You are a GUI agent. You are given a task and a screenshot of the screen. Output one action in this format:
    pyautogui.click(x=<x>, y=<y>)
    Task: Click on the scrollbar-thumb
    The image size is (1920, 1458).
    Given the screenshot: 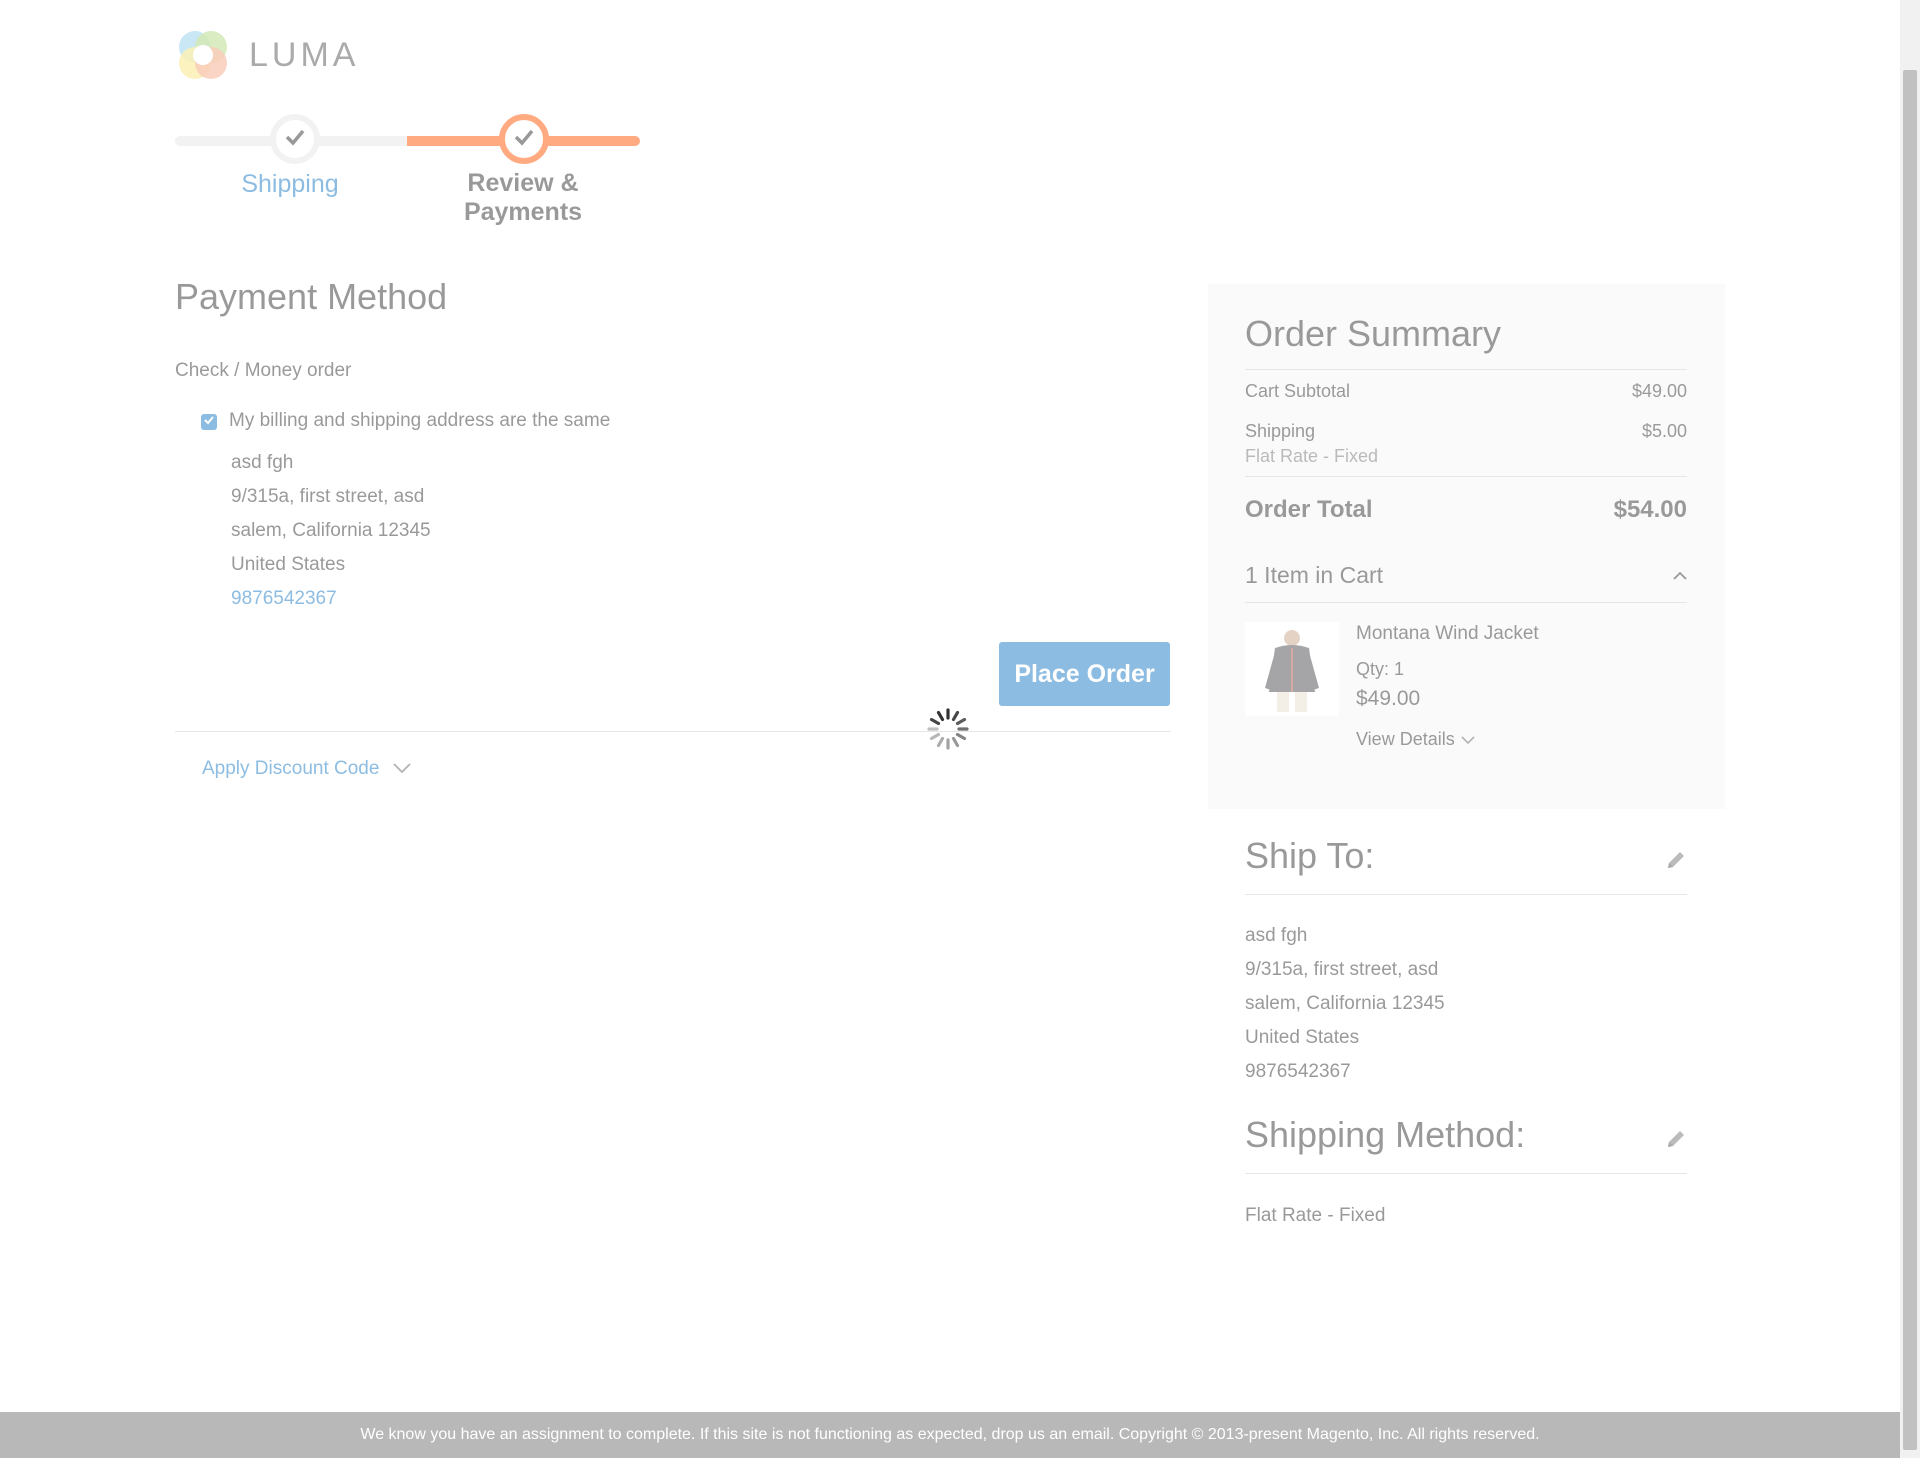 What is the action you would take?
    pyautogui.click(x=1910, y=760)
    